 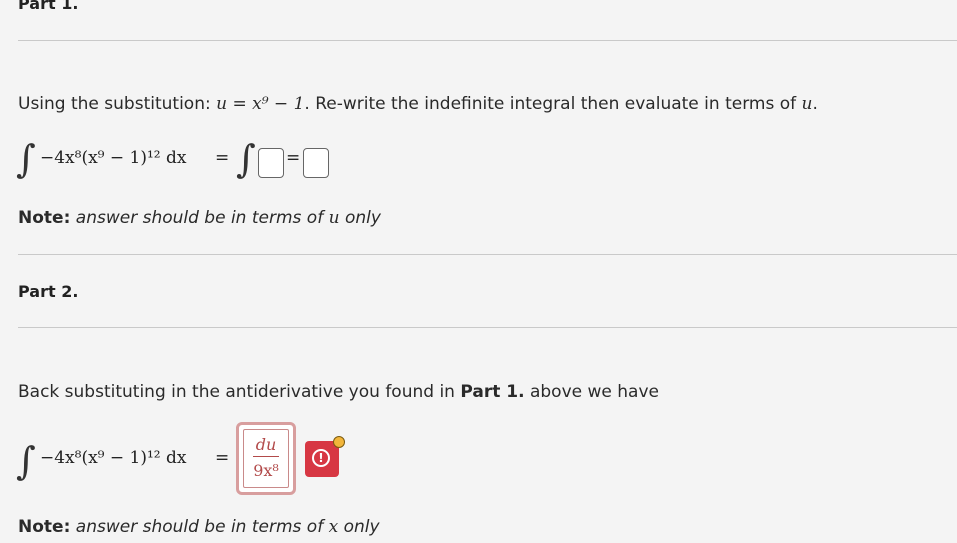 What do you see at coordinates (316, 163) in the screenshot?
I see `antiderivative-input` at bounding box center [316, 163].